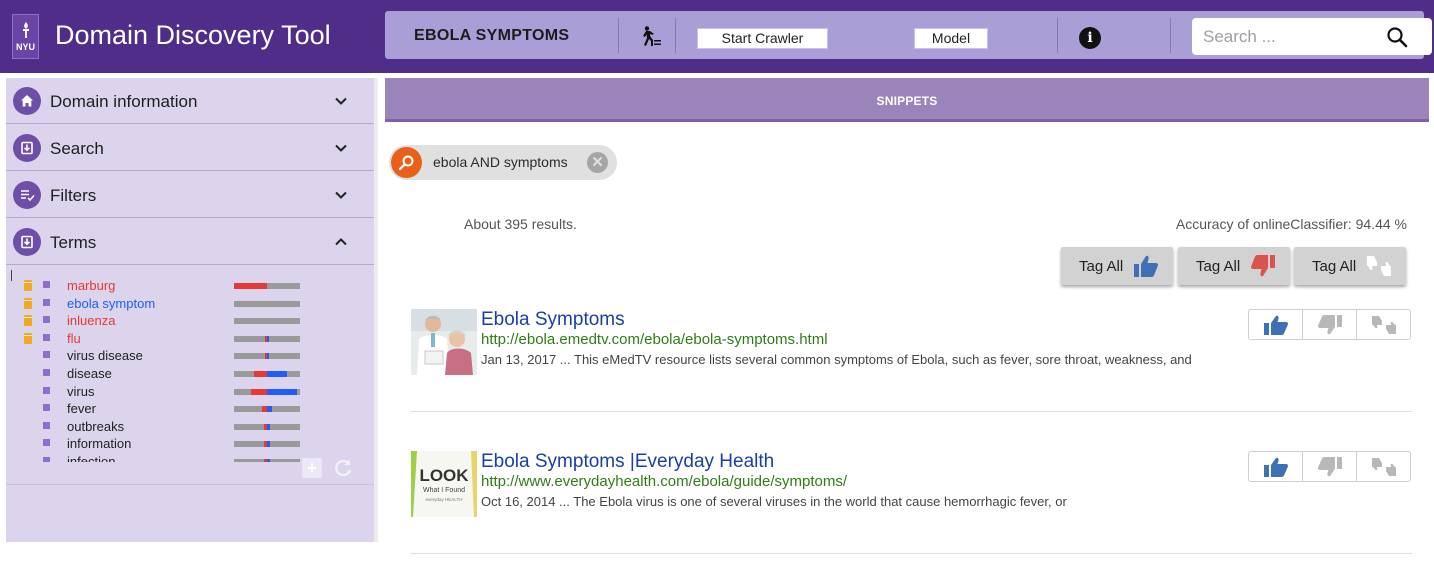 This screenshot has width=1434, height=569. I want to click on start-crawler-button: Start Crawler, so click(762, 38).